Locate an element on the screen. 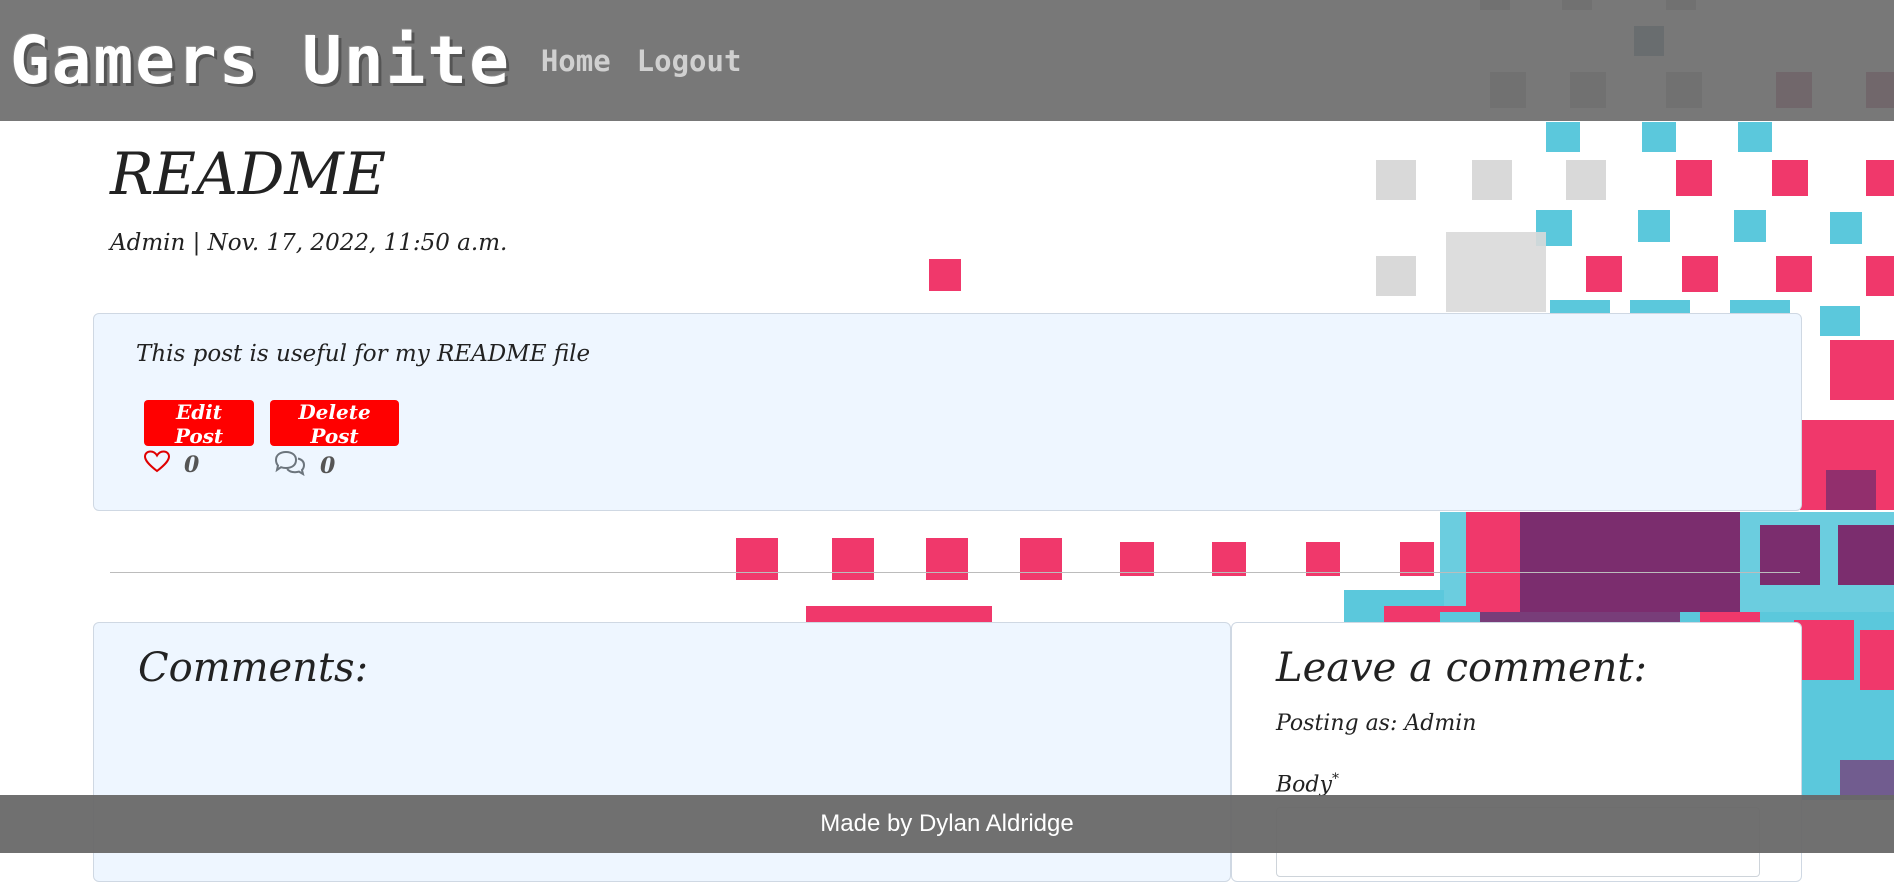  leave-comment-heading: Leave a comment: is located at coordinates (1461, 668).